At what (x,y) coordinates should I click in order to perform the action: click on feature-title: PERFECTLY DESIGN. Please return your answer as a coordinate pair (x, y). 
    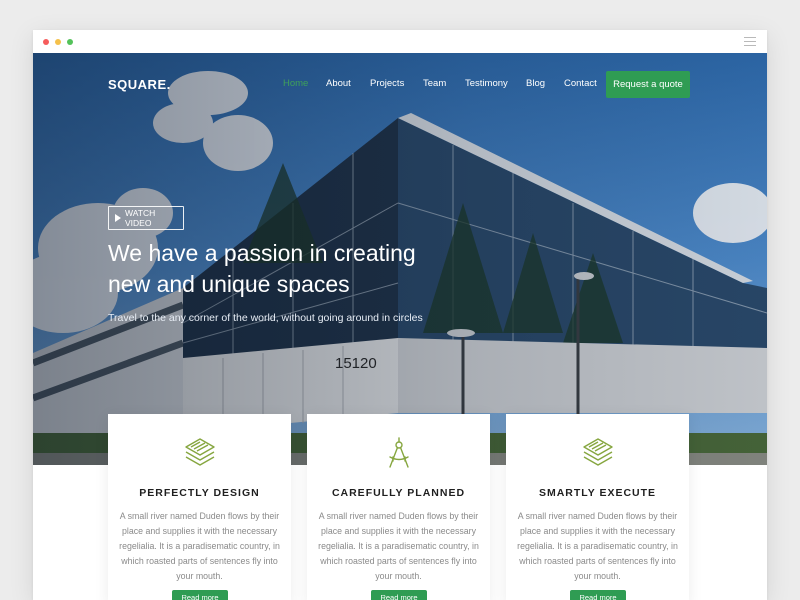
    Looking at the image, I should click on (199, 493).